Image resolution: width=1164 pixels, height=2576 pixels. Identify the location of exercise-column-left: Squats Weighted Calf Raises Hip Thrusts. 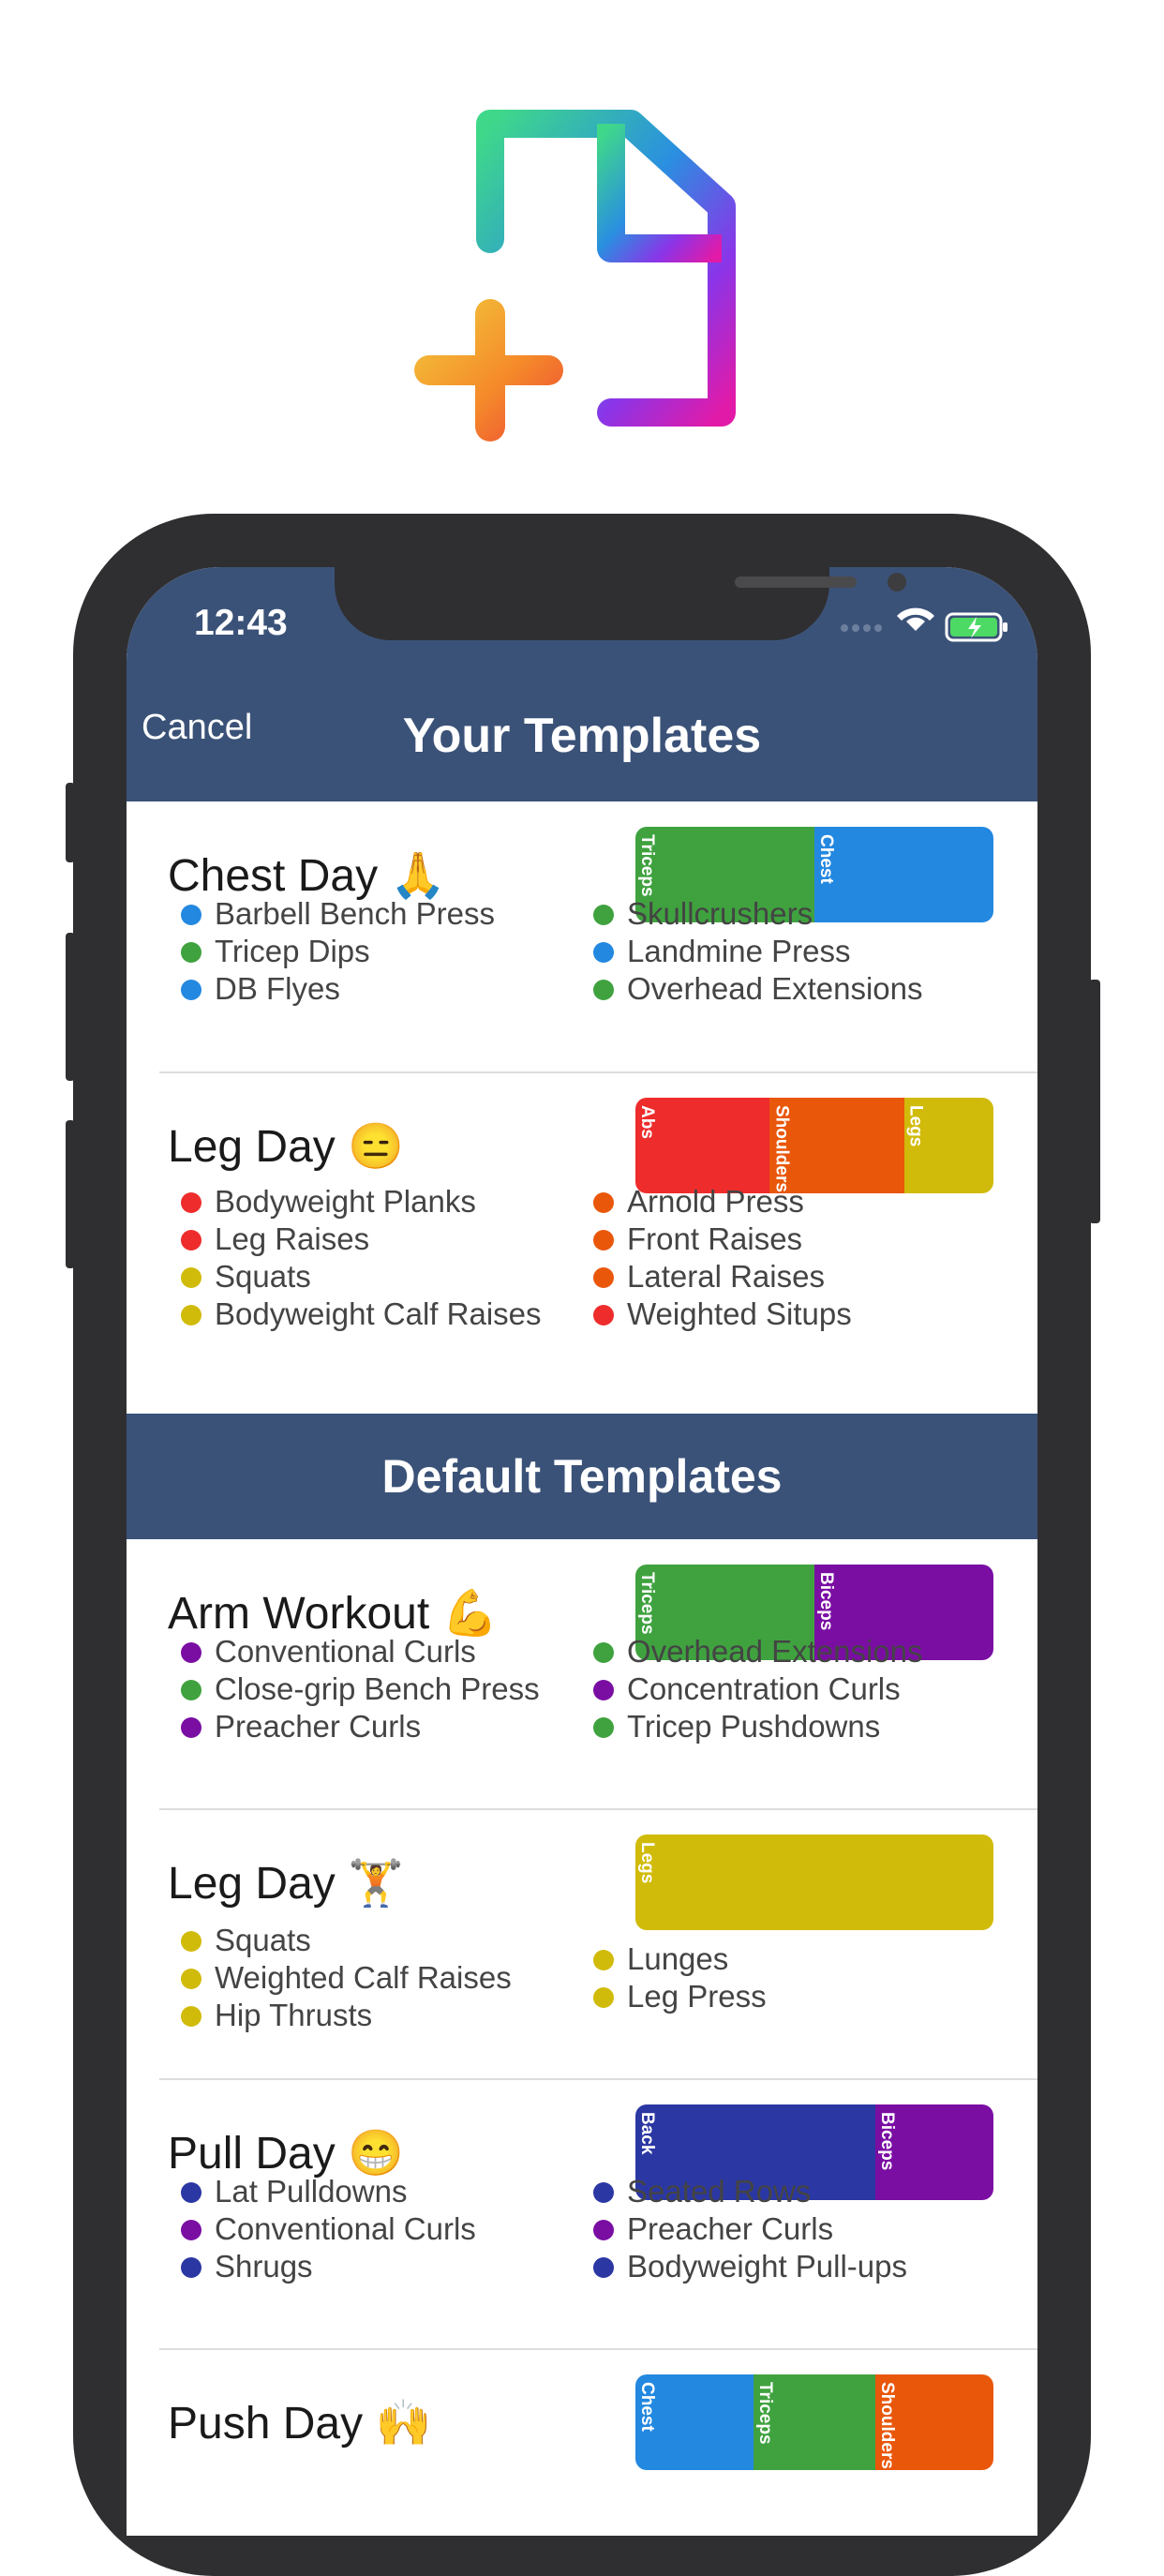
(346, 1978).